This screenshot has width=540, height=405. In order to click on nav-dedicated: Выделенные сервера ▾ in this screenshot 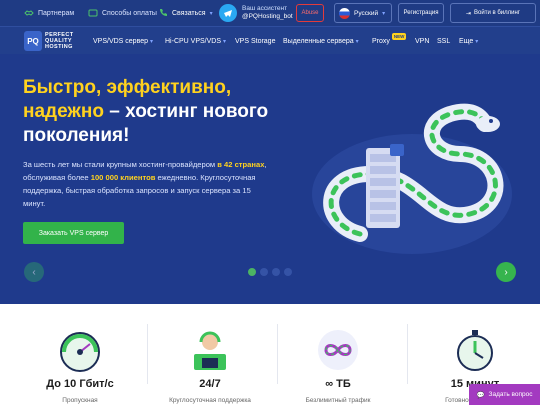, I will do `click(321, 41)`.